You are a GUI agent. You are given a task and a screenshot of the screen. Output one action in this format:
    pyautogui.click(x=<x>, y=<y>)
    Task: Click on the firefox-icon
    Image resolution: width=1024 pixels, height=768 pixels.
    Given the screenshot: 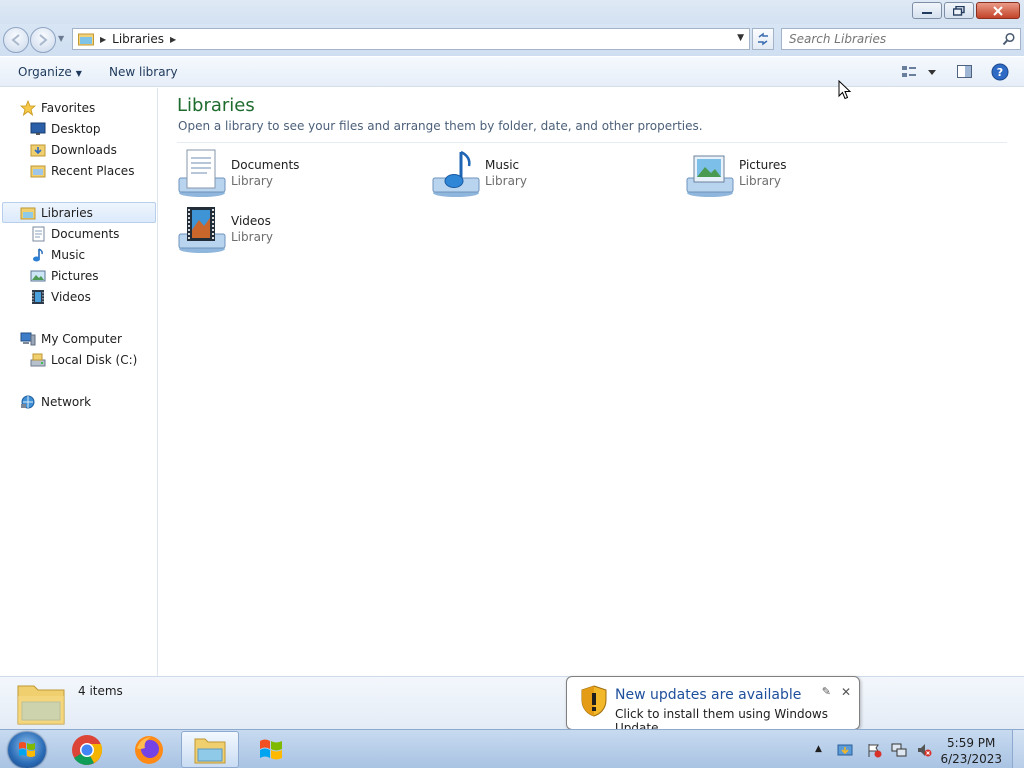 What is the action you would take?
    pyautogui.click(x=149, y=749)
    